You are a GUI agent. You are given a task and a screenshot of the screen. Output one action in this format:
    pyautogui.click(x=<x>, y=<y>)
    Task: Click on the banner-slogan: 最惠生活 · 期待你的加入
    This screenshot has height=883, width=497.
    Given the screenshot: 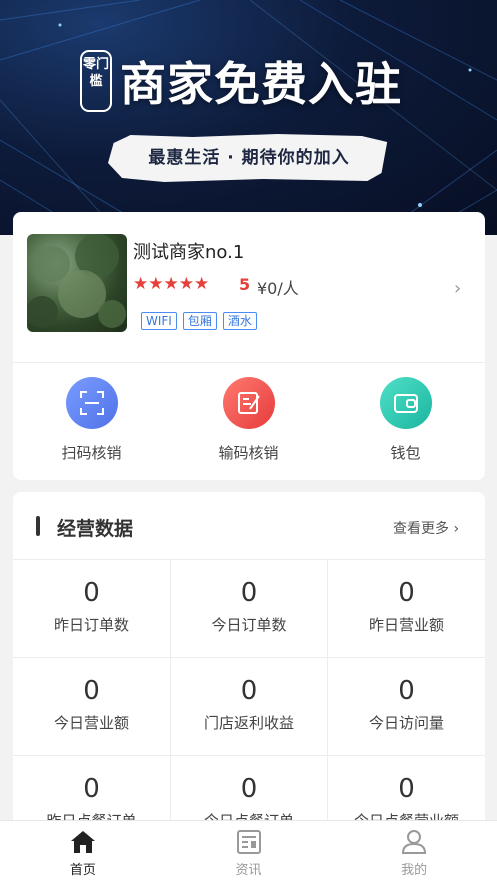 What is the action you would take?
    pyautogui.click(x=249, y=158)
    